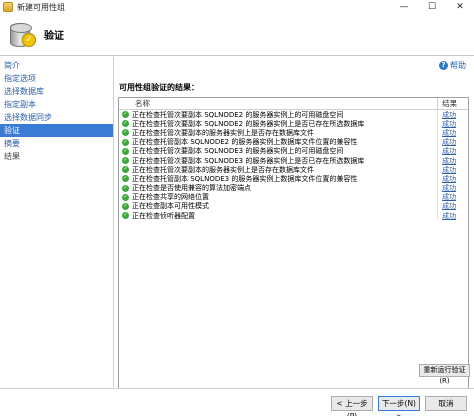  I want to click on help-link: ? 帮助, so click(452, 65).